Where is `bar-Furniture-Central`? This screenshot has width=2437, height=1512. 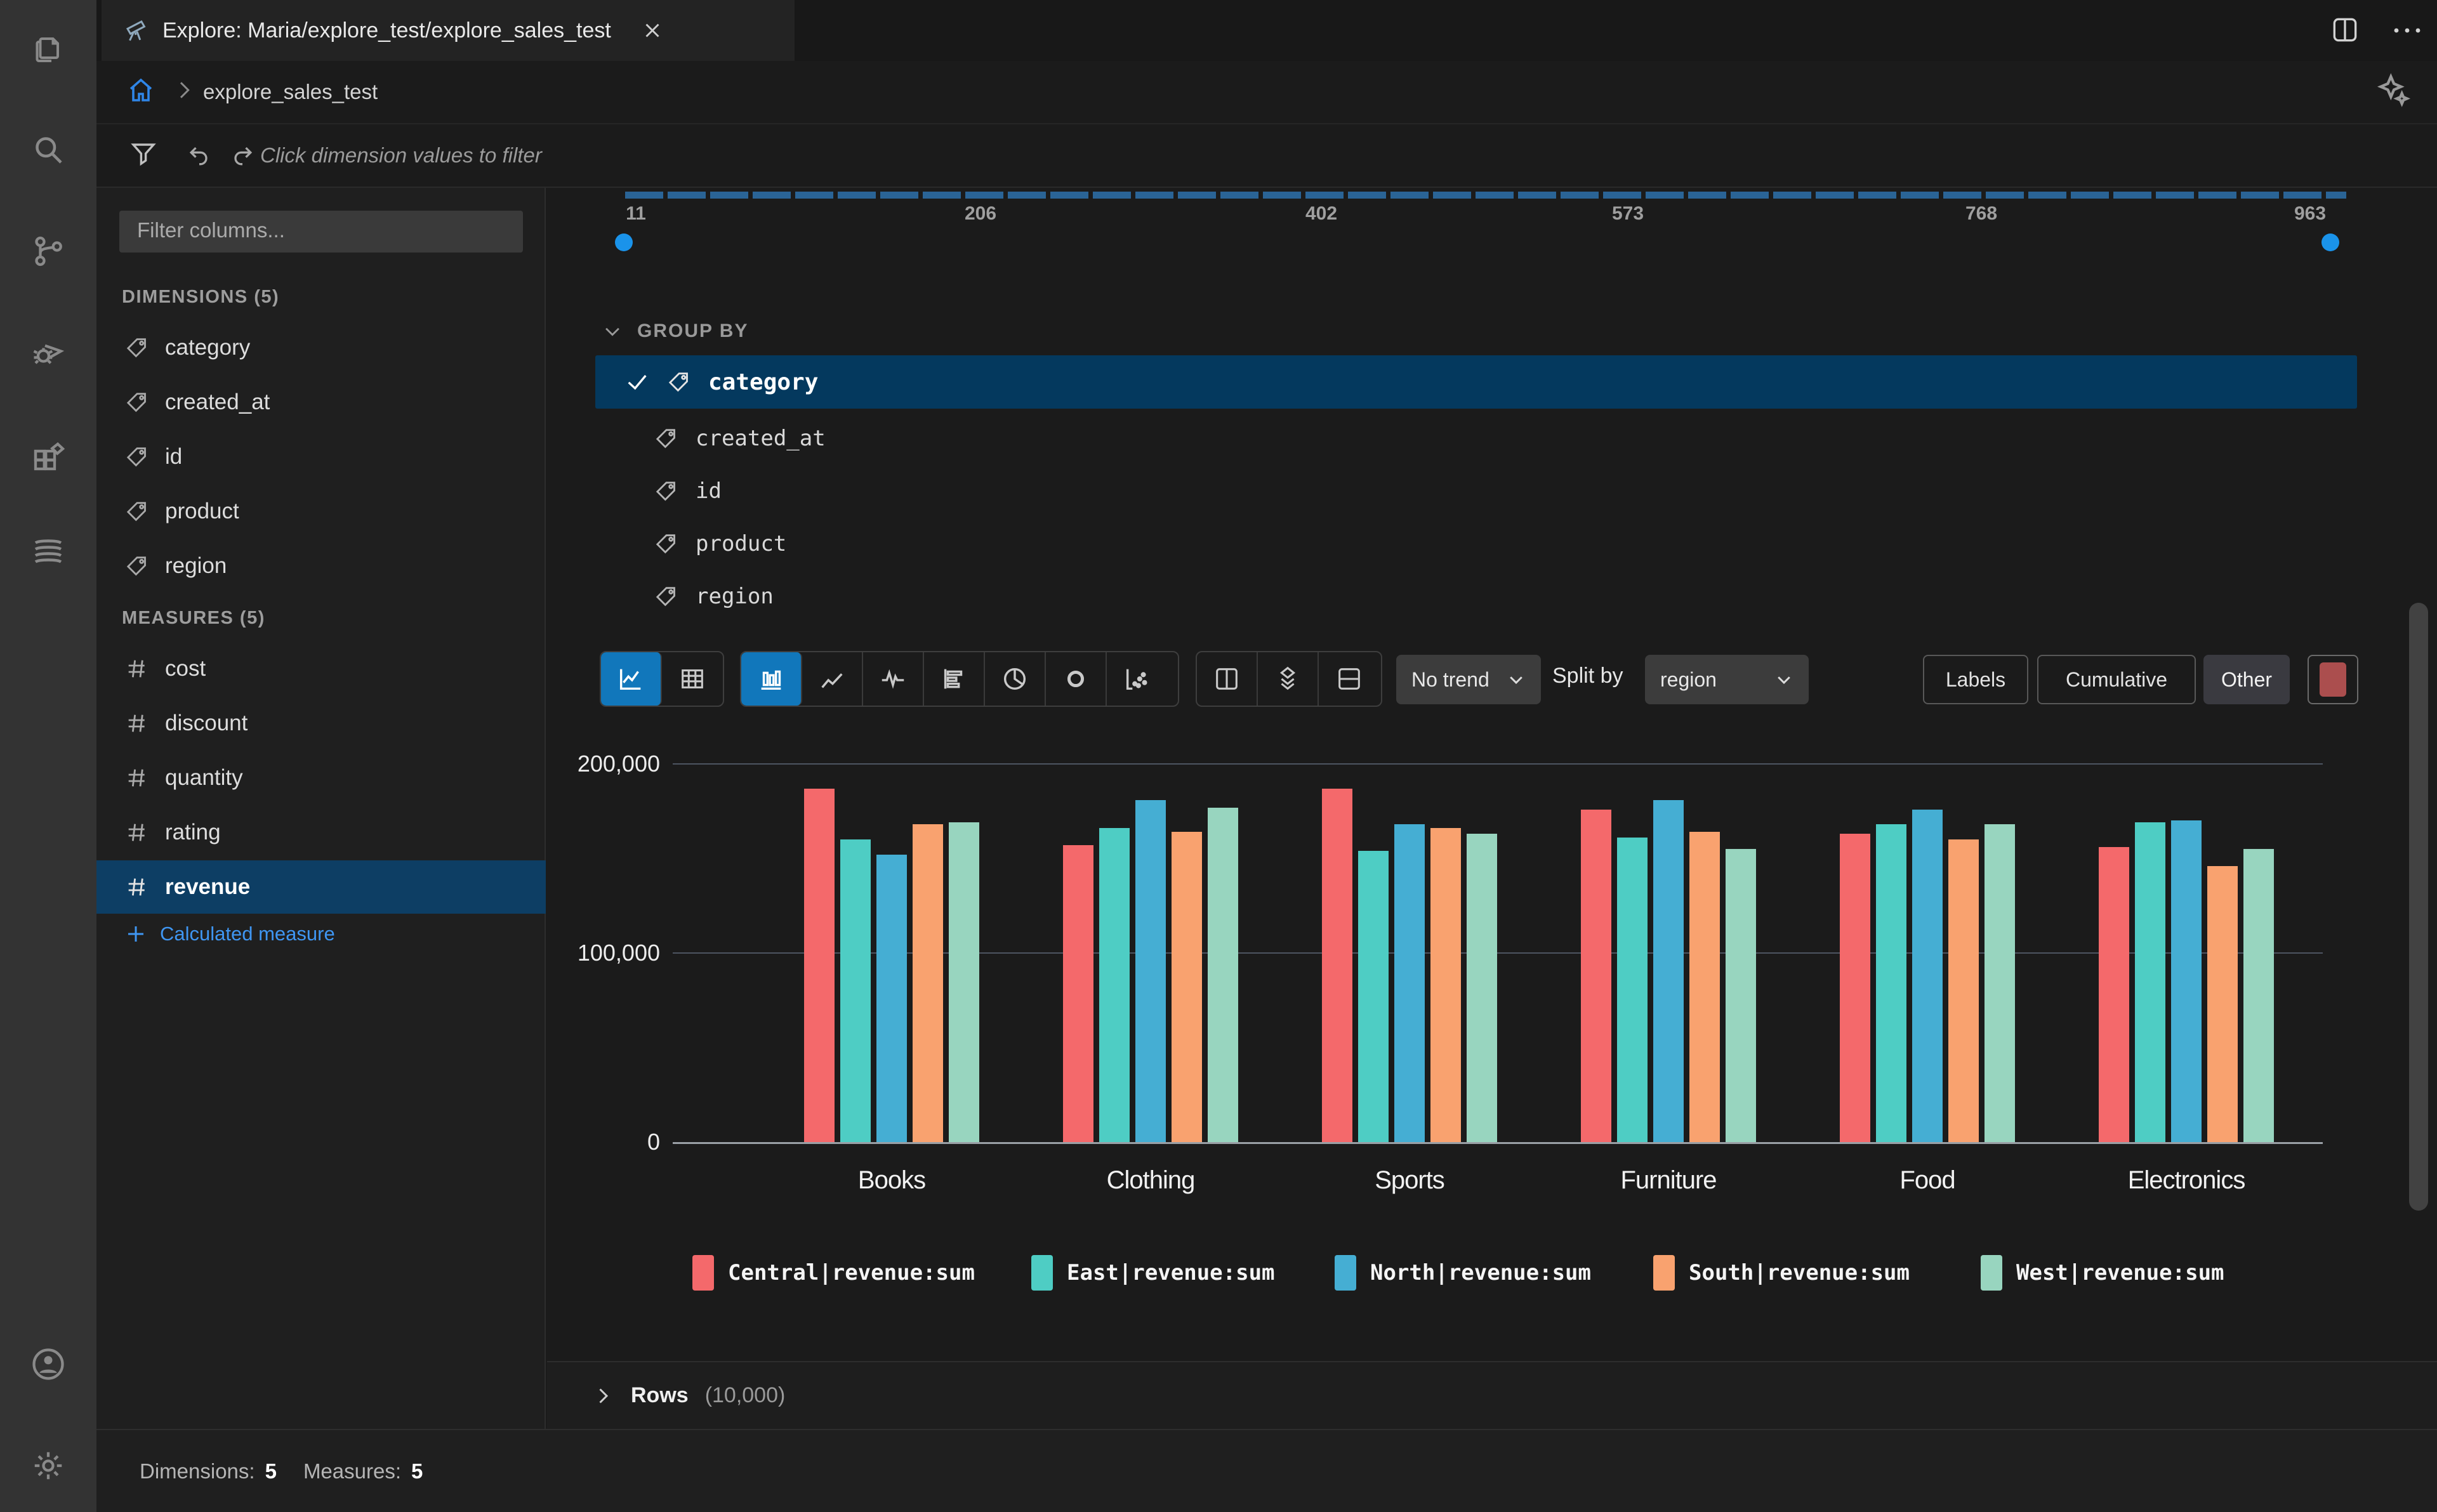 bar-Furniture-Central is located at coordinates (1596, 976).